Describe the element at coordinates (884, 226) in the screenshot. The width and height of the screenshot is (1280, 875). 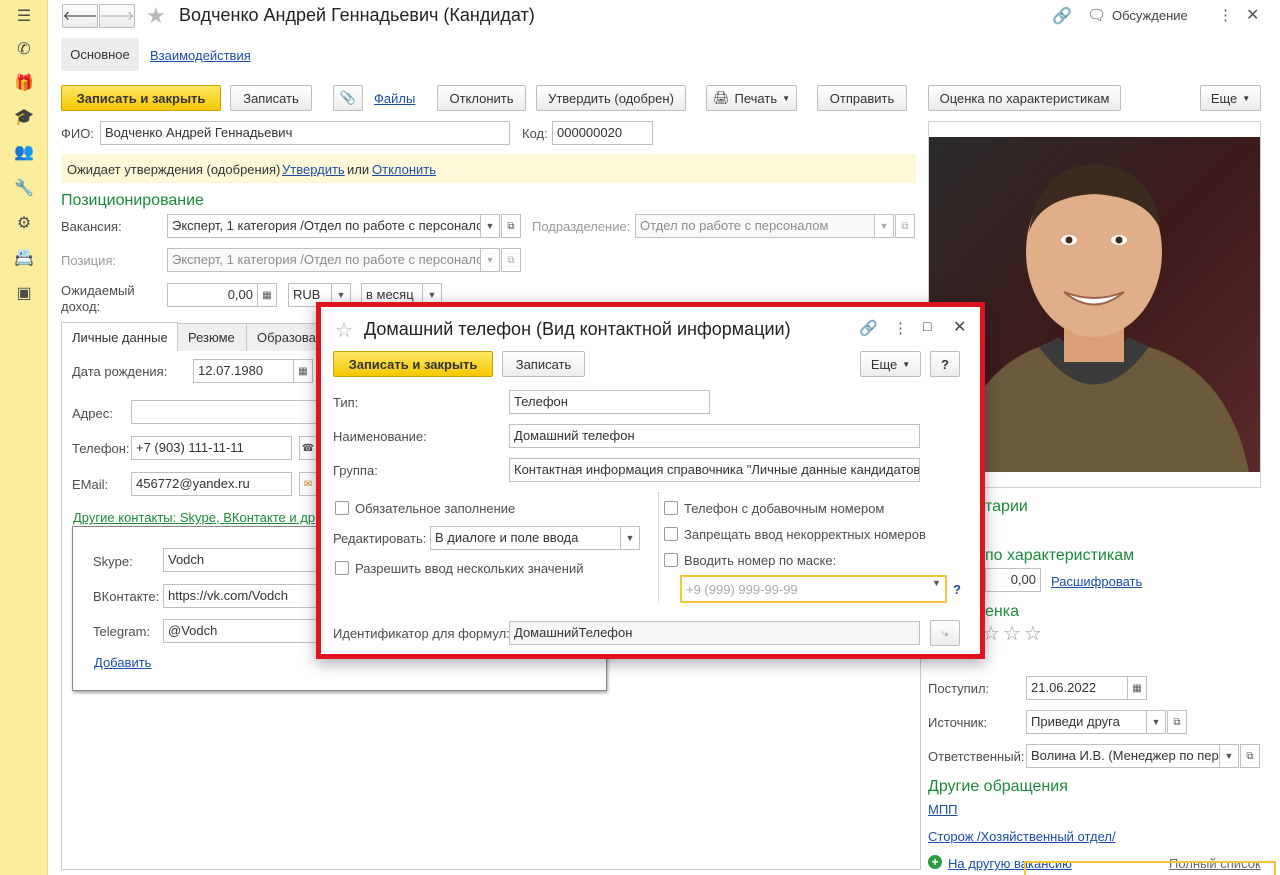
I see `subdivision-dropdown: ▼` at that location.